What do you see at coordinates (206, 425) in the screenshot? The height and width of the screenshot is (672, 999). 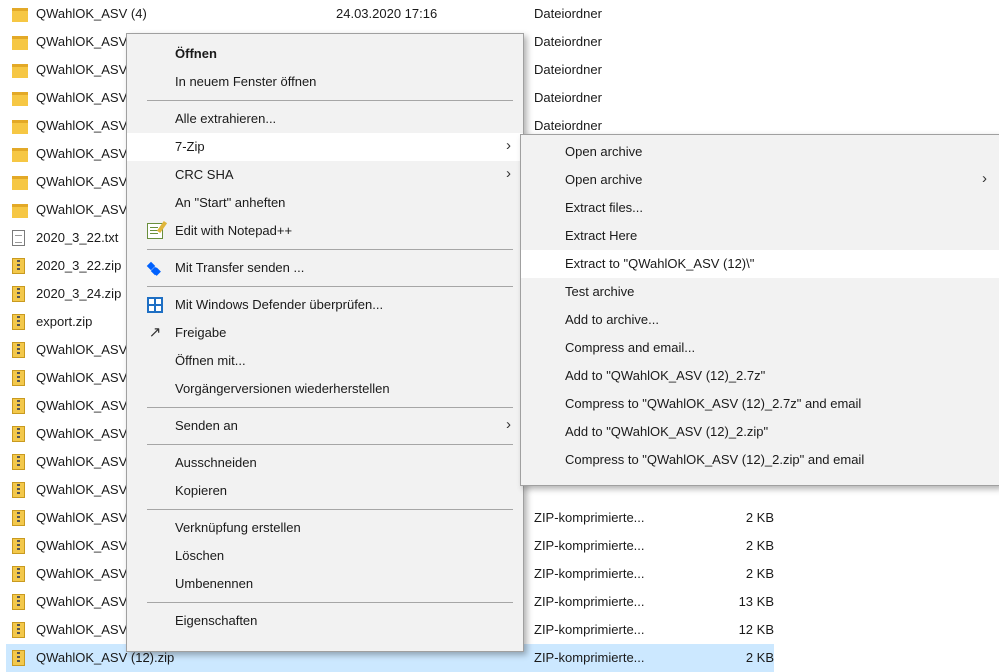 I see `menu-item-label: Senden an` at bounding box center [206, 425].